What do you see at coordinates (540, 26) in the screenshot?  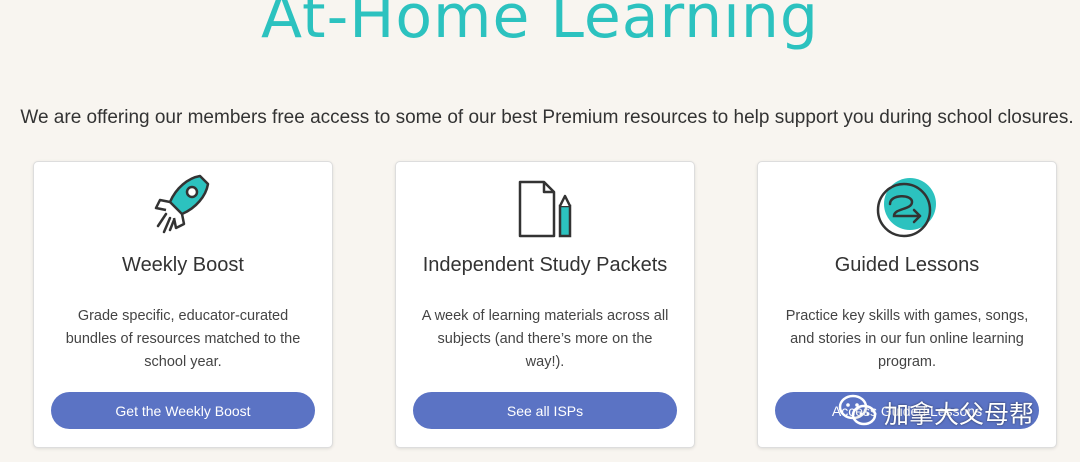 I see `page-title: At-Home Learning` at bounding box center [540, 26].